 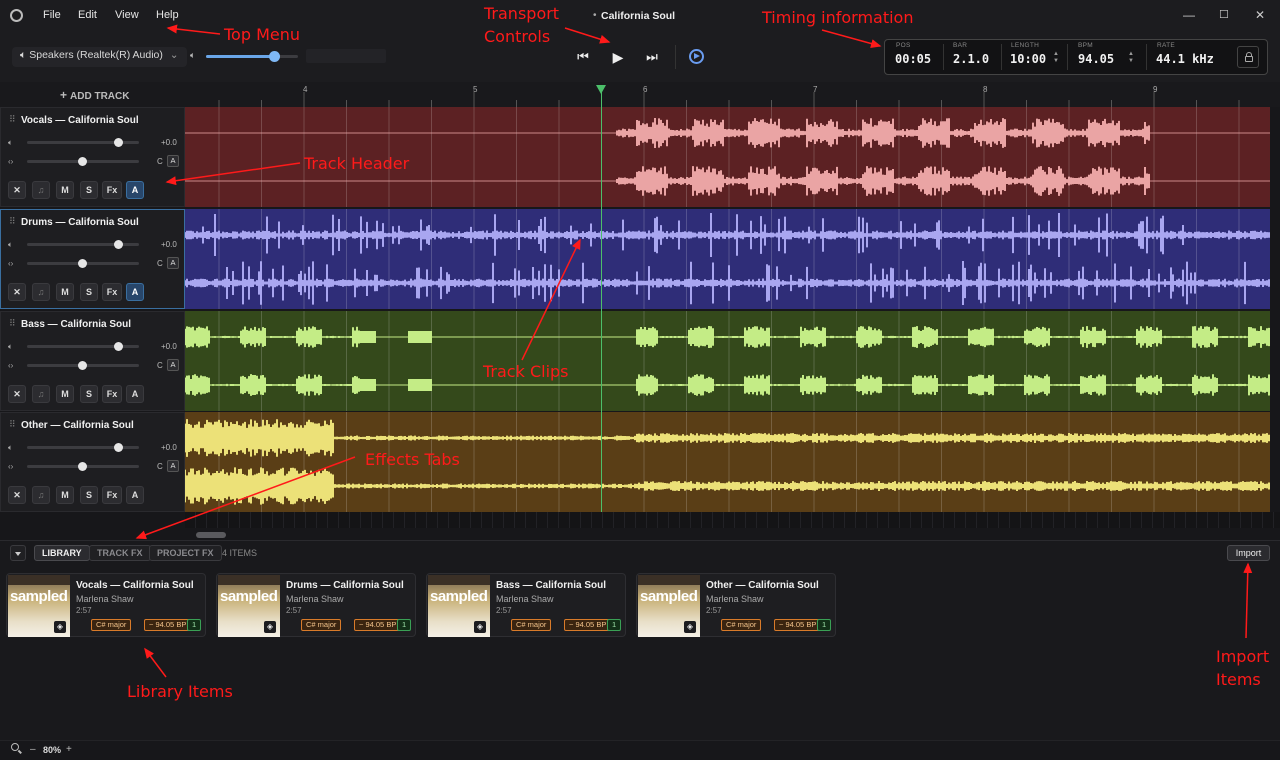 What do you see at coordinates (252, 56) in the screenshot?
I see `master-volume-slider` at bounding box center [252, 56].